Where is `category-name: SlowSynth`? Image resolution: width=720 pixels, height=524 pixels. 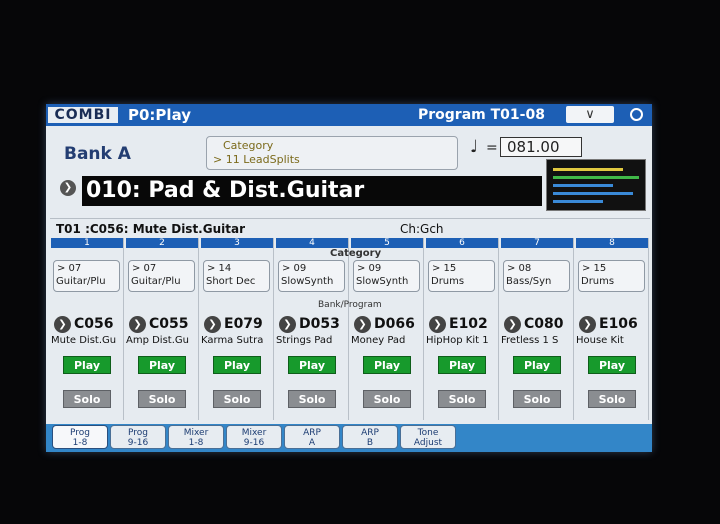
category-name: SlowSynth is located at coordinates (382, 281).